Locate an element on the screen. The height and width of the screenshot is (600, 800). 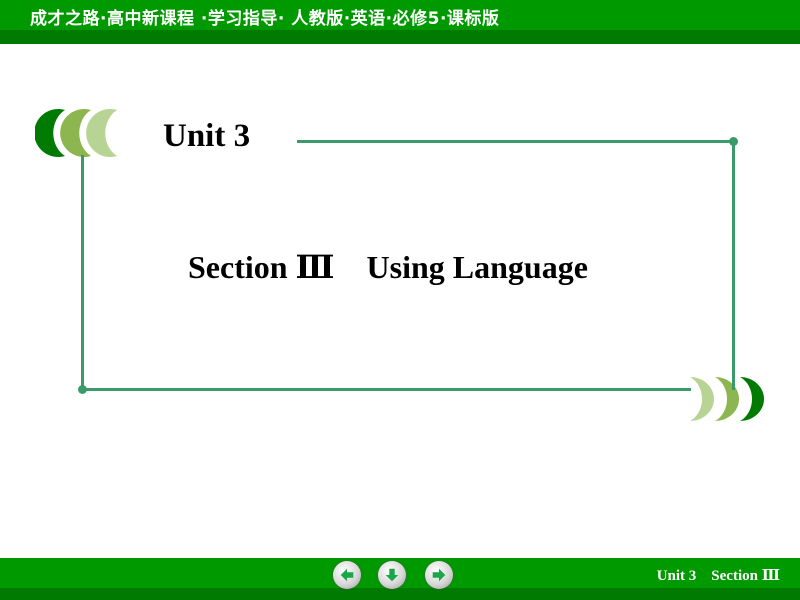
crescent-decoration-right is located at coordinates (727, 399).